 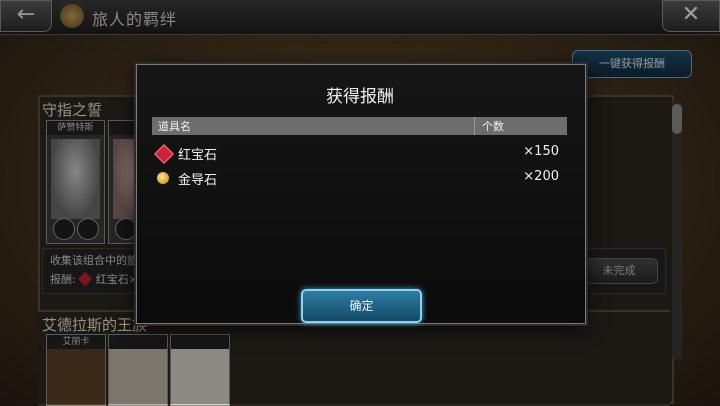 I want to click on table-row: 红宝石 ×150, so click(x=359, y=153).